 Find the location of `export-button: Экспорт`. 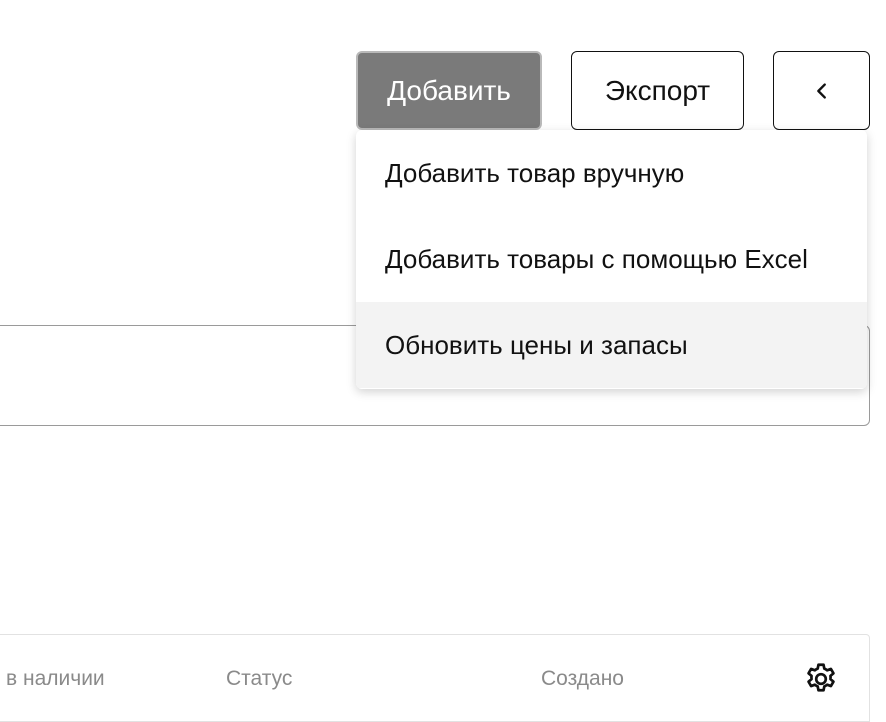

export-button: Экспорт is located at coordinates (657, 90).